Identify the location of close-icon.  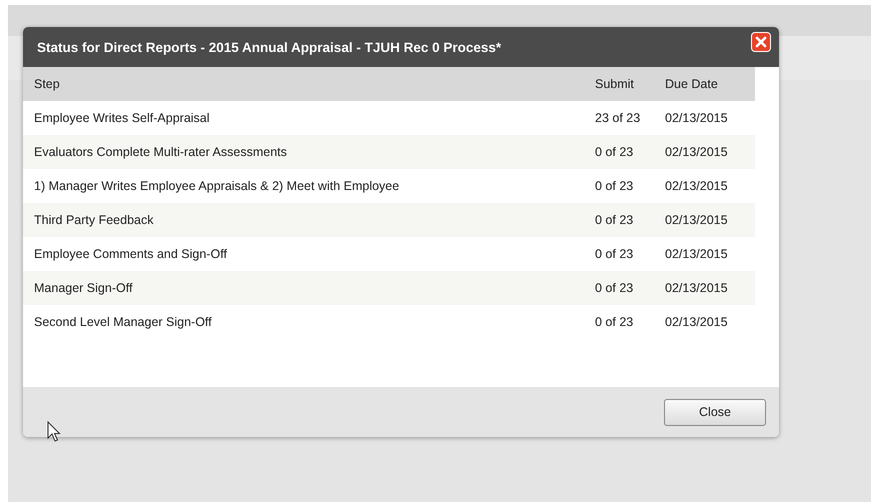
(761, 42).